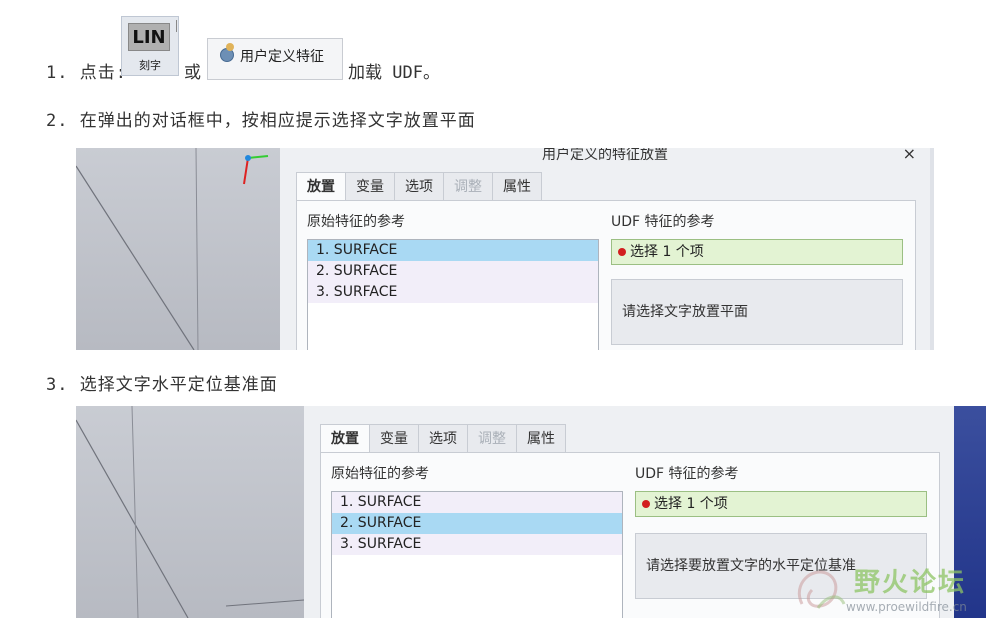 This screenshot has height=628, width=1000. I want to click on step-1-or: 或, so click(192, 73).